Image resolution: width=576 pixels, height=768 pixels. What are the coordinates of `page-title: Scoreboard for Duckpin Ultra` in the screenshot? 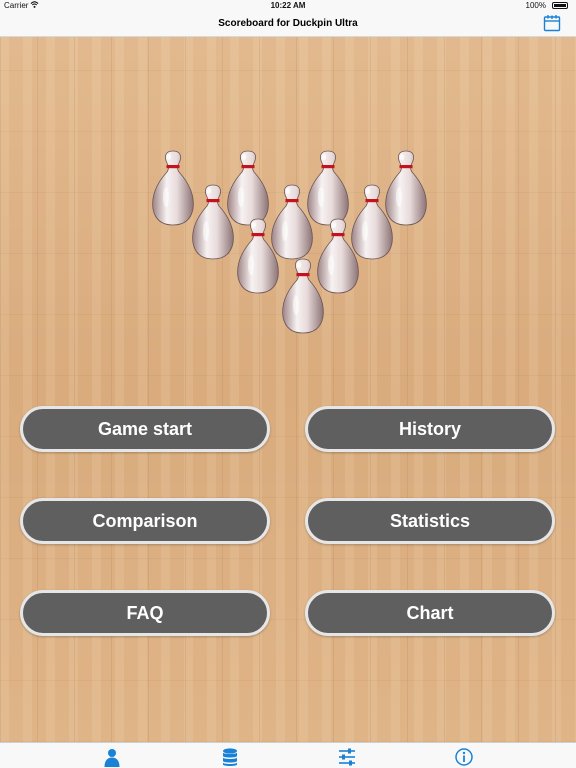 It's located at (288, 23).